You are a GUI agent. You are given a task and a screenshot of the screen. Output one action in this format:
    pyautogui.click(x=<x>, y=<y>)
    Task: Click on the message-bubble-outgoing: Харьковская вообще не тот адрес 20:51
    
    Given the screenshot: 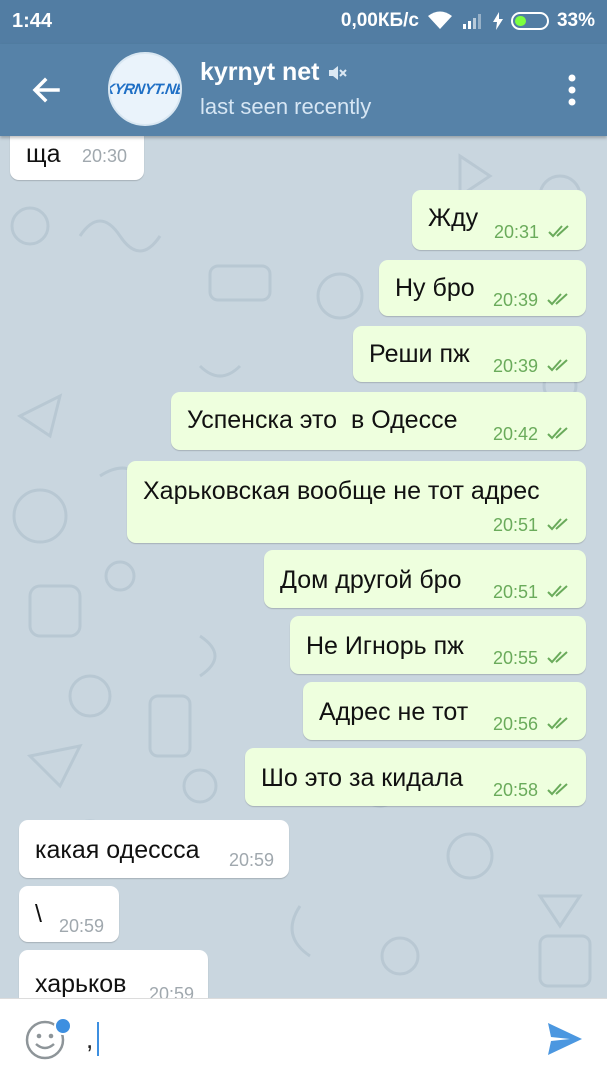 What is the action you would take?
    pyautogui.click(x=356, y=502)
    